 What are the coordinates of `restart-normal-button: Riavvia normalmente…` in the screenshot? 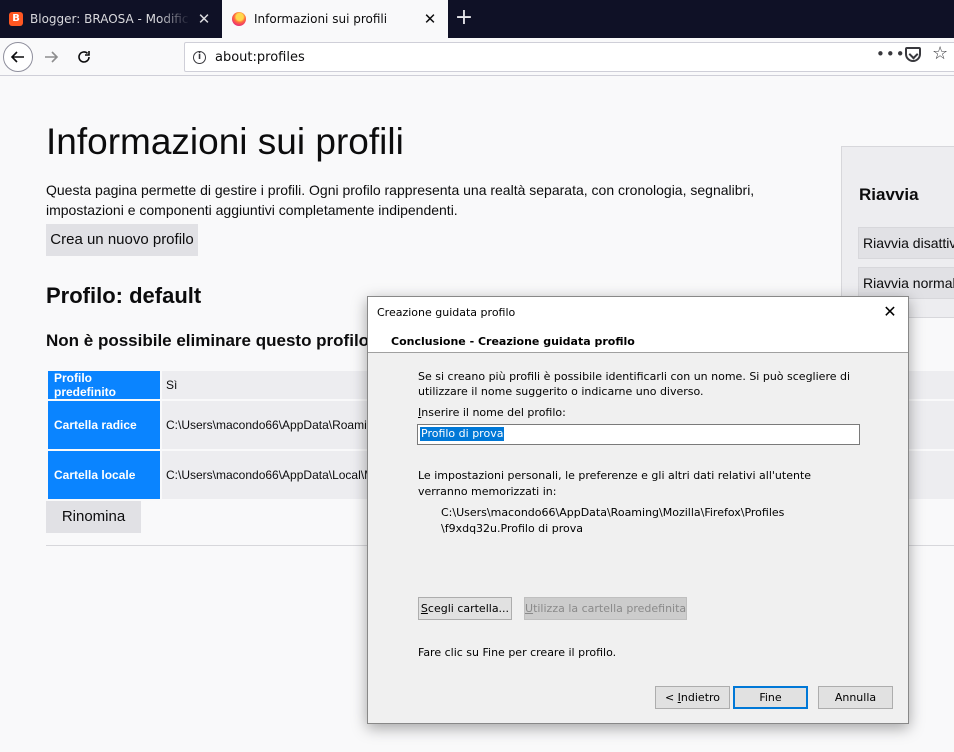 It's located at (906, 283).